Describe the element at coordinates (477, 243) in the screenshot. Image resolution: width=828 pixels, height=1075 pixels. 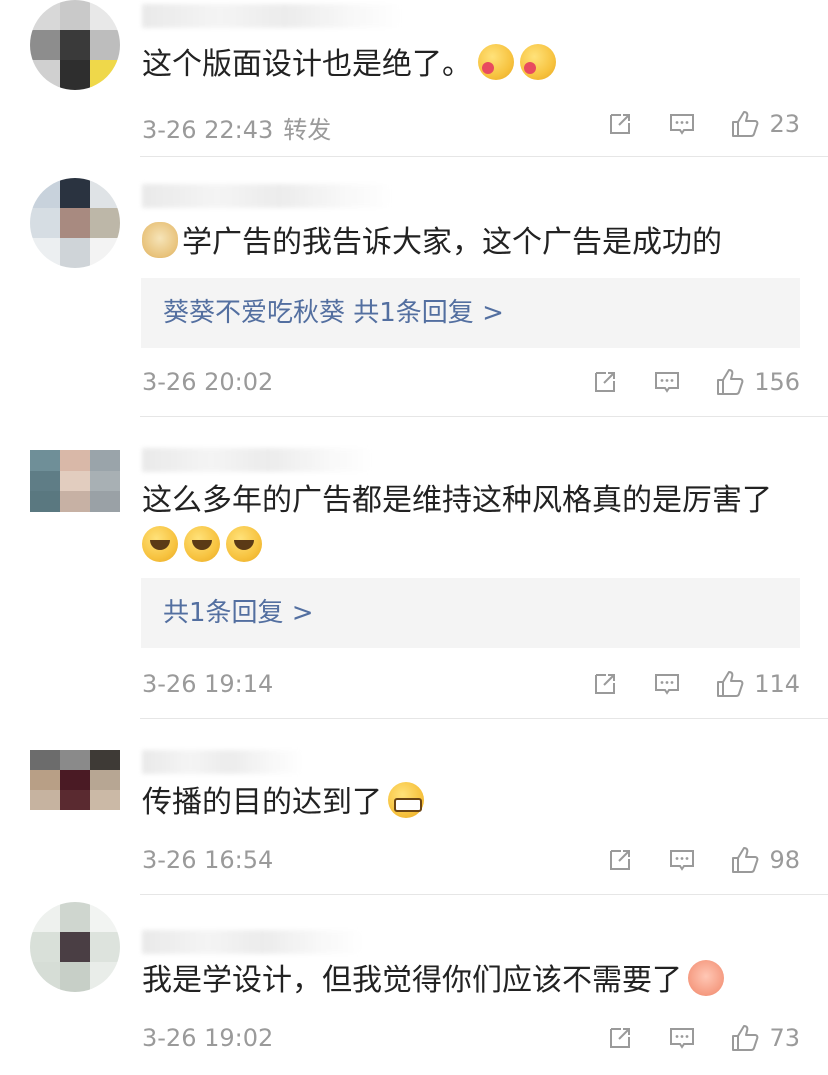
I see `comment-text: 学广告的我告诉大家，这个广告是成功的` at that location.